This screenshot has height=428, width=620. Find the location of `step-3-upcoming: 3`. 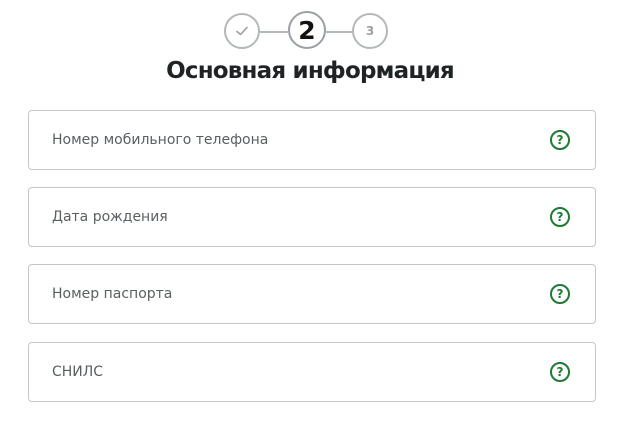

step-3-upcoming: 3 is located at coordinates (370, 31).